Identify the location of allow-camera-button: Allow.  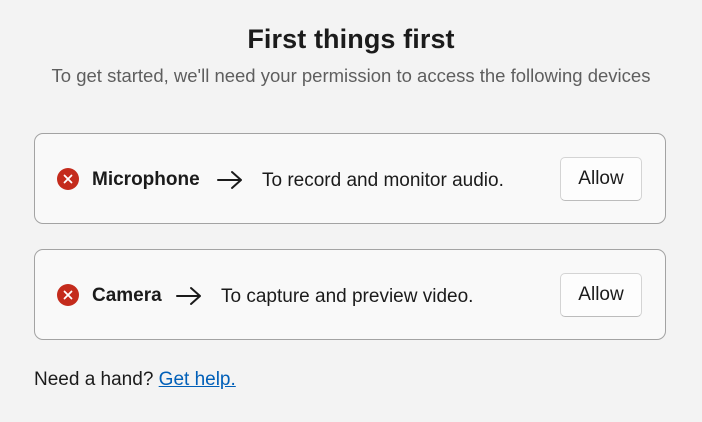
(601, 295).